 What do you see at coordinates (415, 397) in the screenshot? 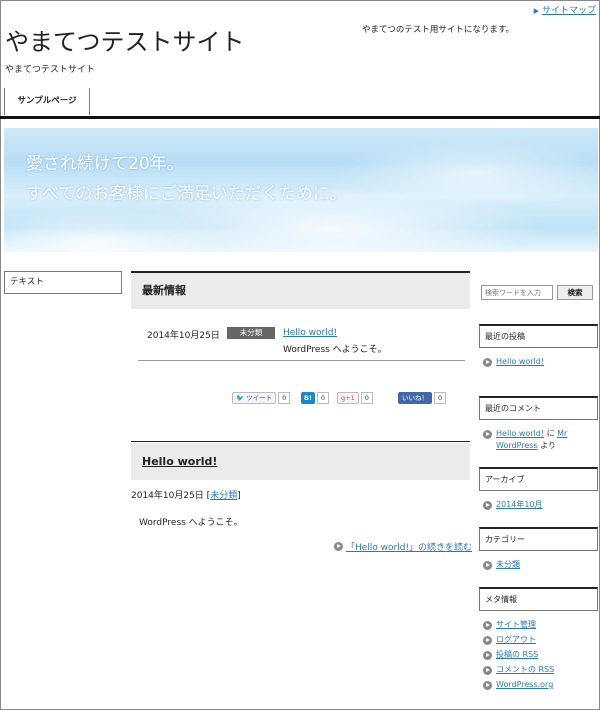
I see `facebook-like-button: いいね！` at bounding box center [415, 397].